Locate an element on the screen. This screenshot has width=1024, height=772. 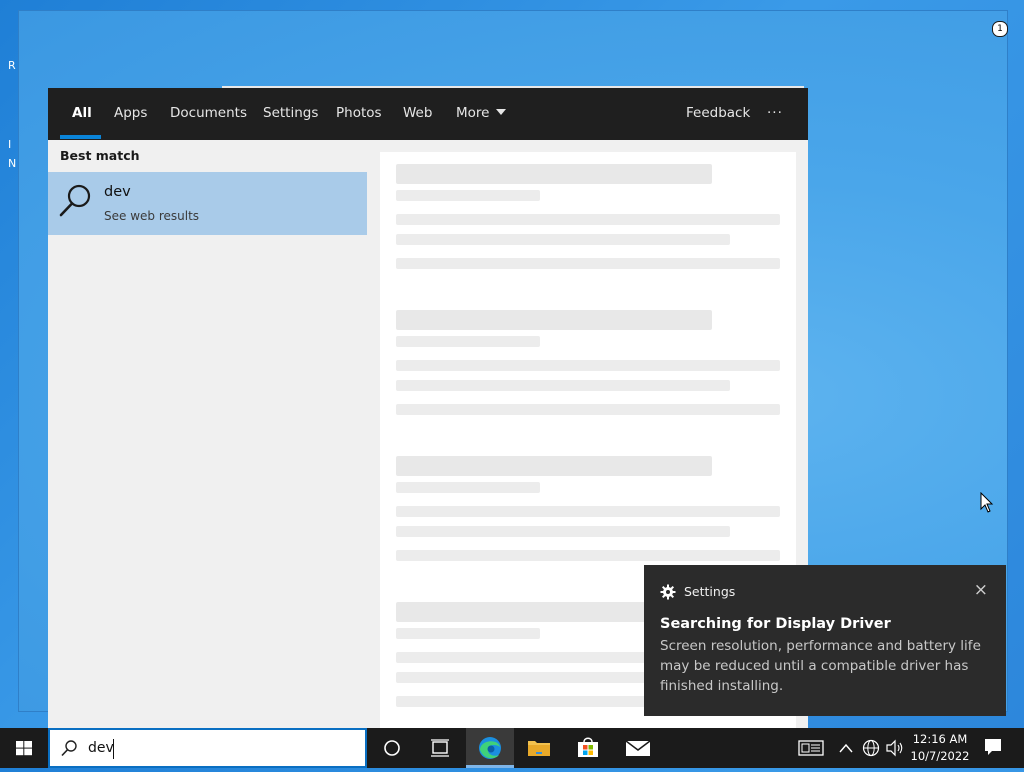
task-view-button is located at coordinates (440, 748).